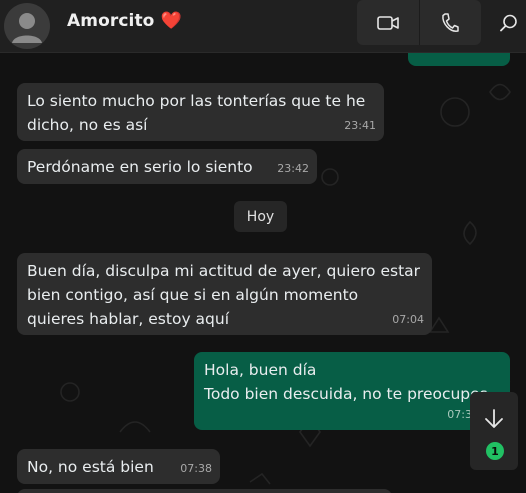 Image resolution: width=526 pixels, height=493 pixels. What do you see at coordinates (128, 319) in the screenshot?
I see `message-text: quieres hablar, estoy aquí` at bounding box center [128, 319].